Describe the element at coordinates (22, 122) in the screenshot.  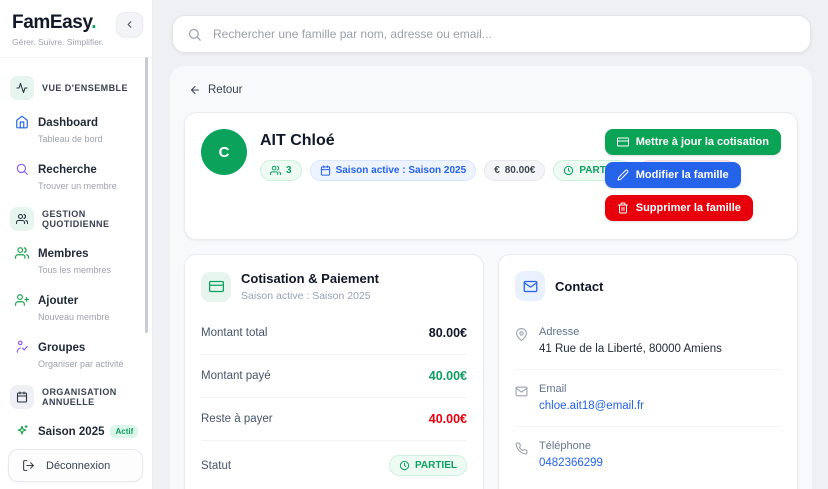
I see `home-icon` at that location.